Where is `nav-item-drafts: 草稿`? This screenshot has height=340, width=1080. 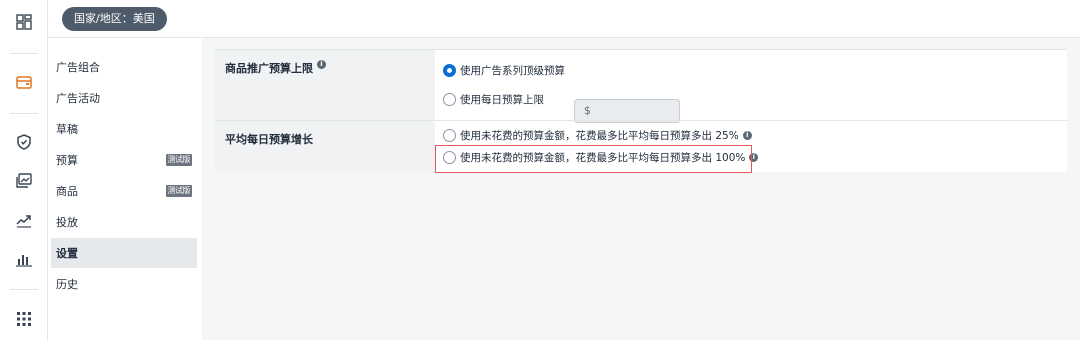 nav-item-drafts: 草稿 is located at coordinates (124, 129).